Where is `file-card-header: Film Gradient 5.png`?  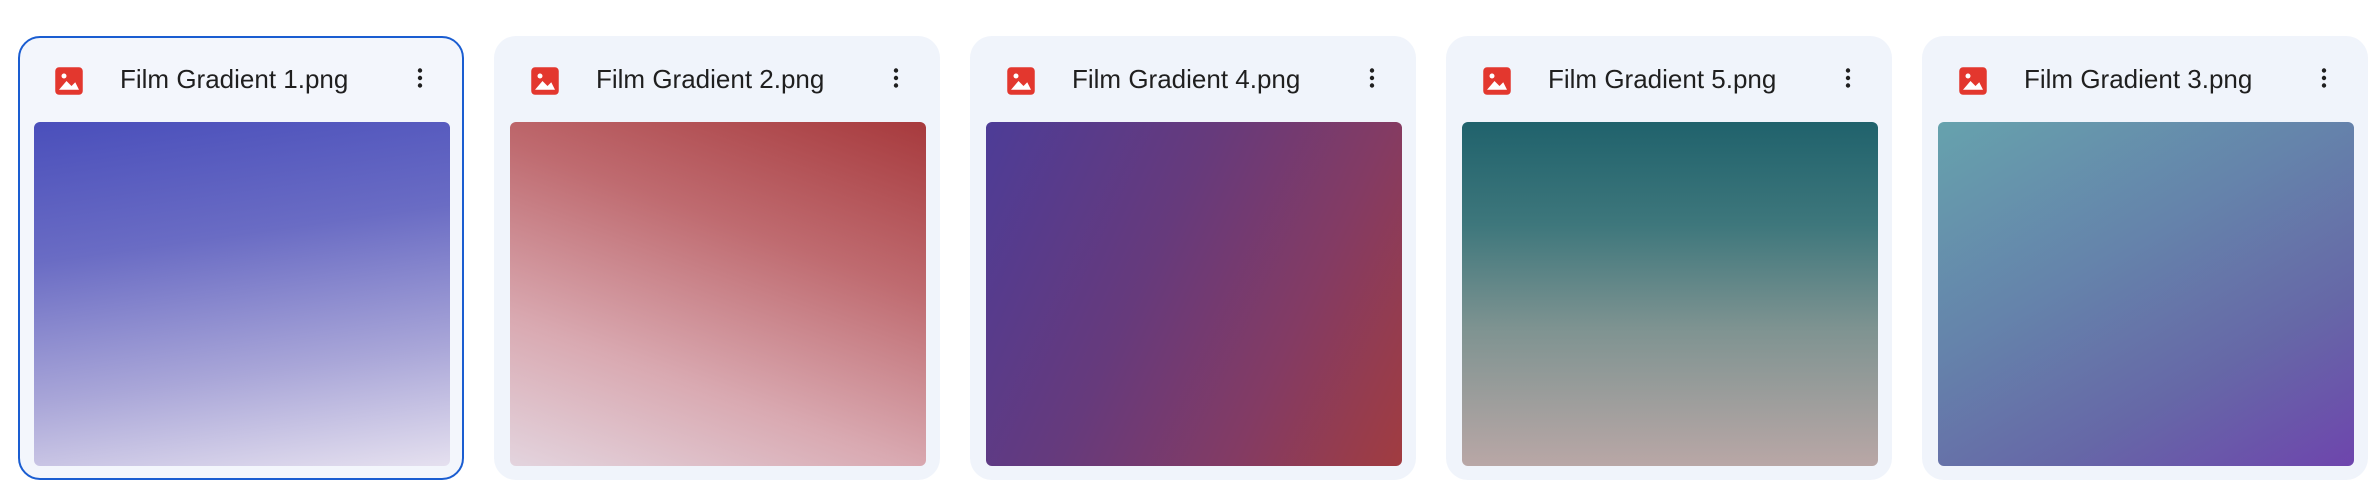 file-card-header: Film Gradient 5.png is located at coordinates (1669, 79).